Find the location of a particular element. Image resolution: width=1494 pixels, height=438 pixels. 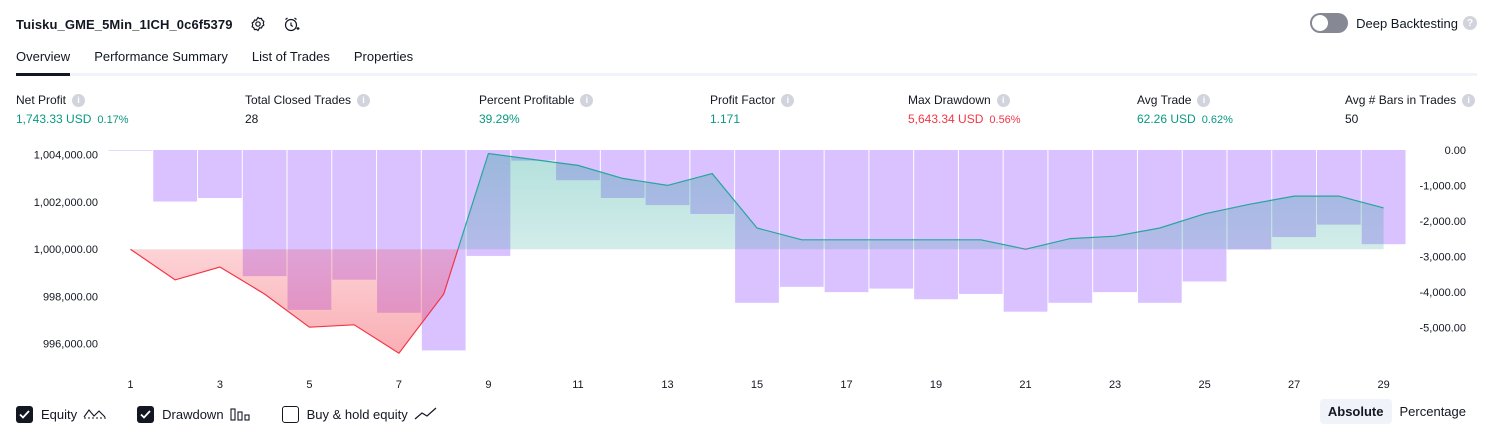

alert-clock-icon is located at coordinates (292, 24).